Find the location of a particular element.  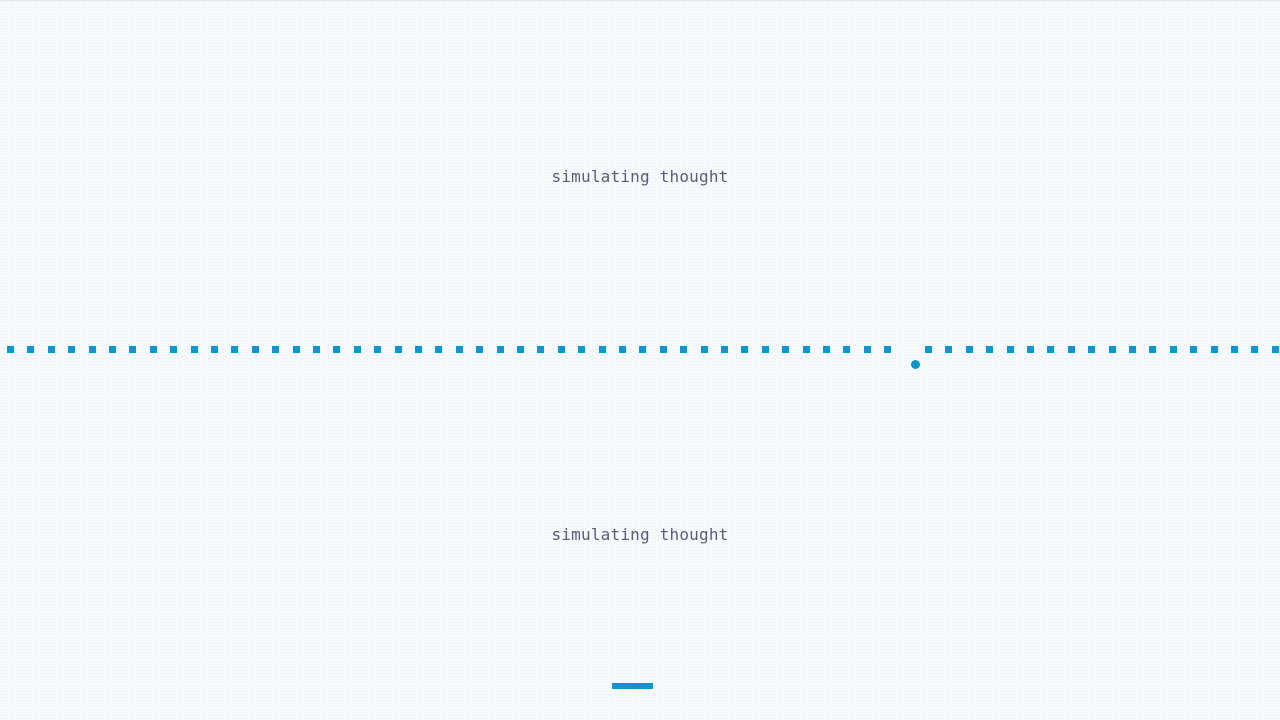

status-caption-top: simulating thought is located at coordinates (640, 176).